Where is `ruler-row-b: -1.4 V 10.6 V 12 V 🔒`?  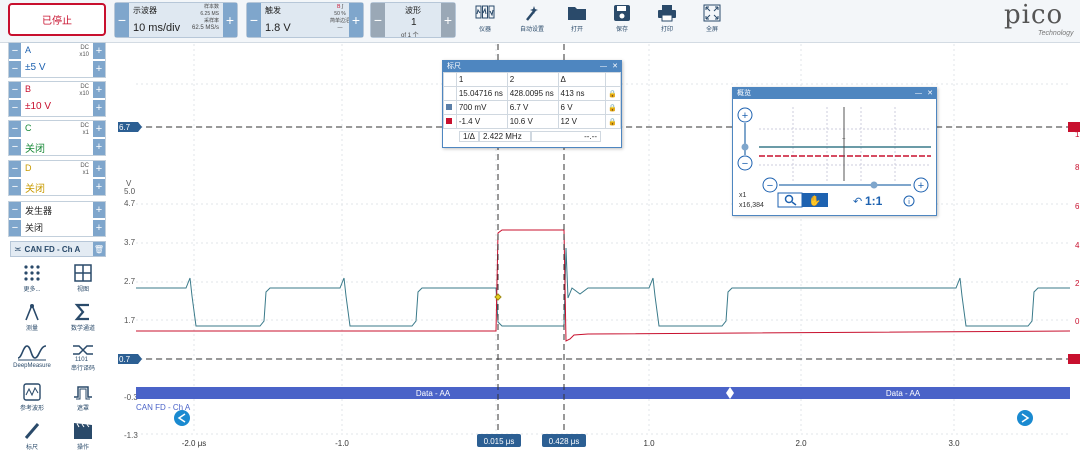 ruler-row-b: -1.4 V 10.6 V 12 V 🔒 is located at coordinates (532, 121).